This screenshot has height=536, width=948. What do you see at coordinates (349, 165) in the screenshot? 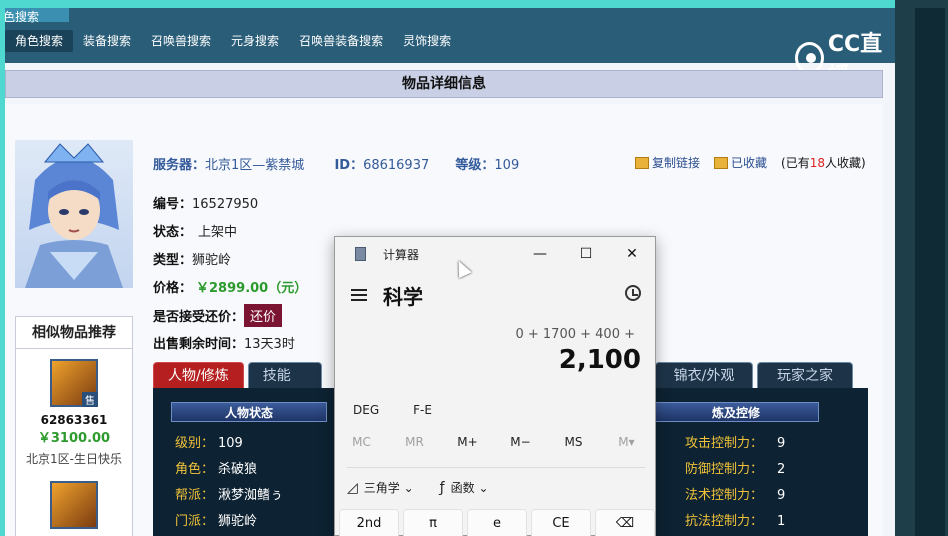
I see `id-label: ID：` at bounding box center [349, 165].